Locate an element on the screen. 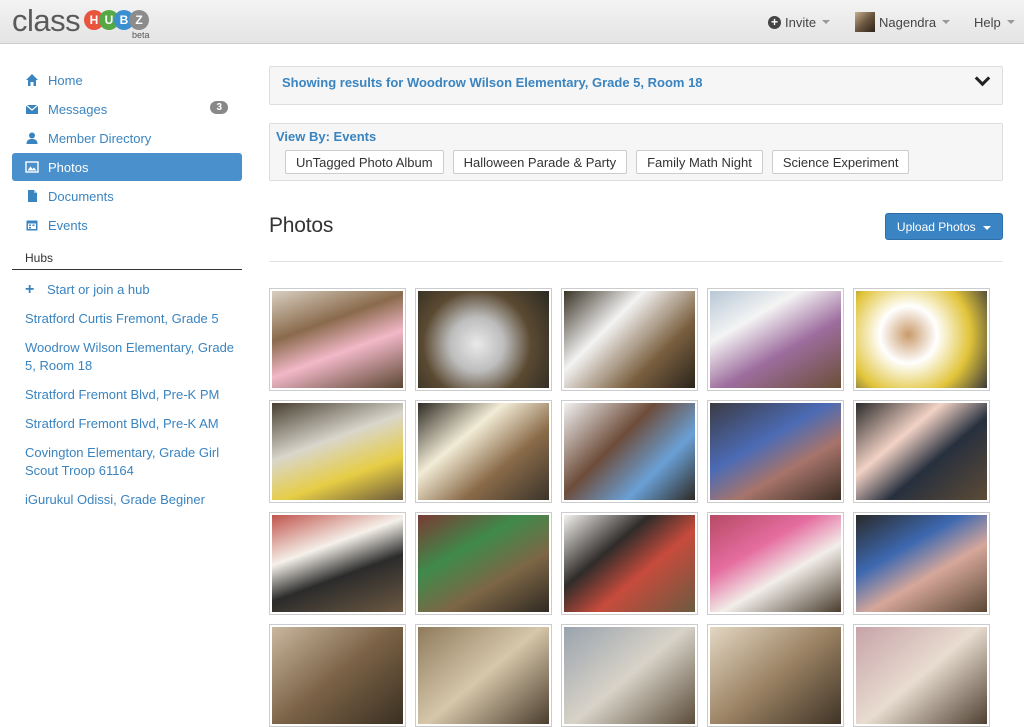  sidebar-item-events: Events is located at coordinates (127, 225).